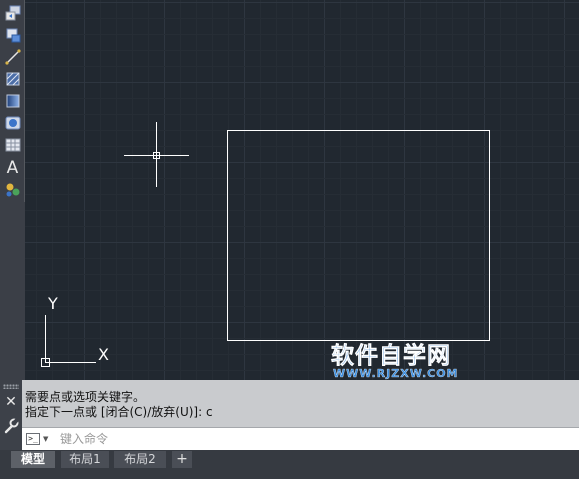 This screenshot has height=479, width=579. I want to click on customize-wrench-icon, so click(11, 426).